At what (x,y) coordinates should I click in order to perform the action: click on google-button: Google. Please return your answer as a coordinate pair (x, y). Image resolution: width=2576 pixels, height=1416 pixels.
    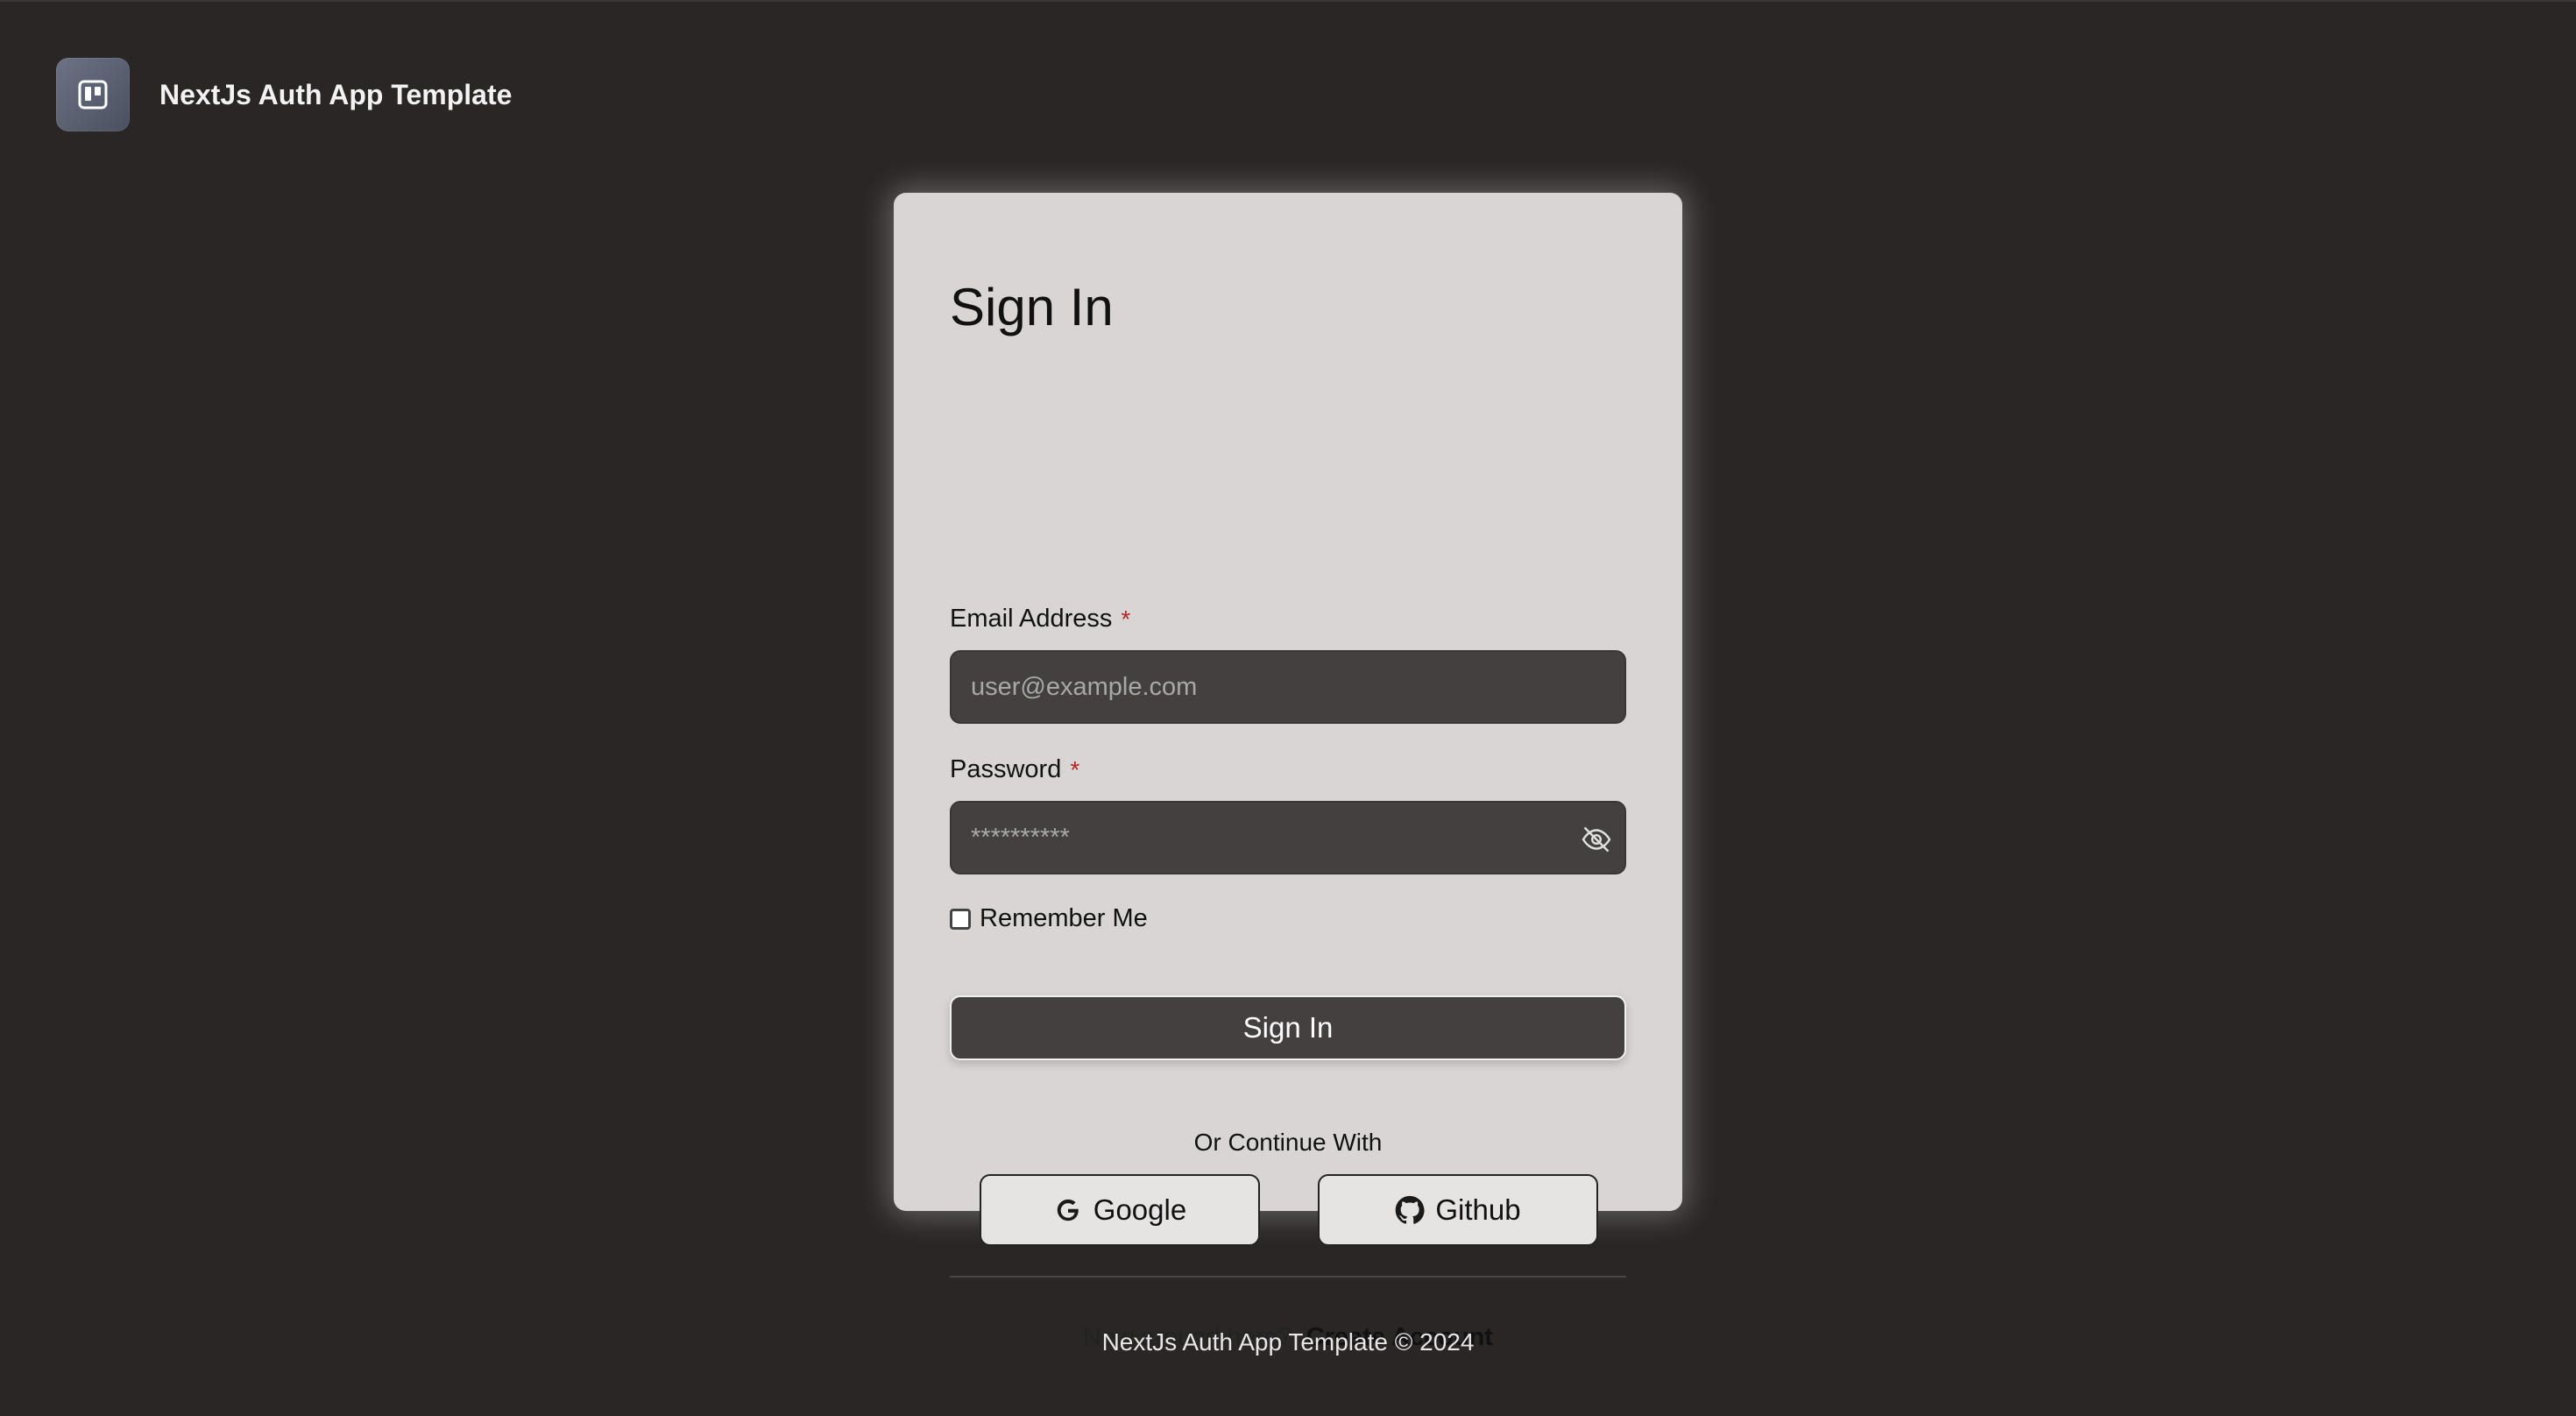
    Looking at the image, I should click on (1120, 1210).